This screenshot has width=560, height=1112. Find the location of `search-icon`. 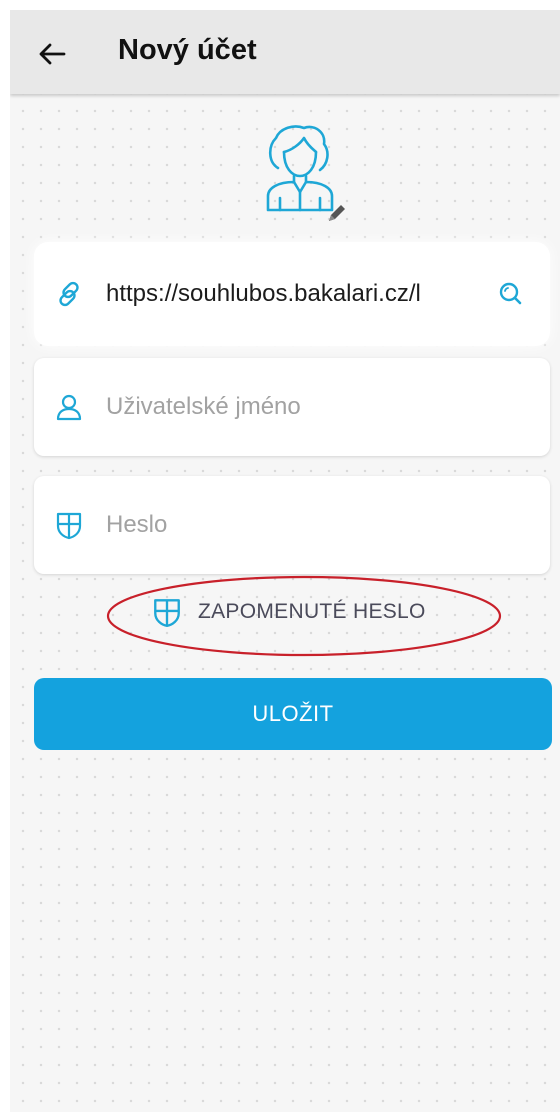

search-icon is located at coordinates (510, 294).